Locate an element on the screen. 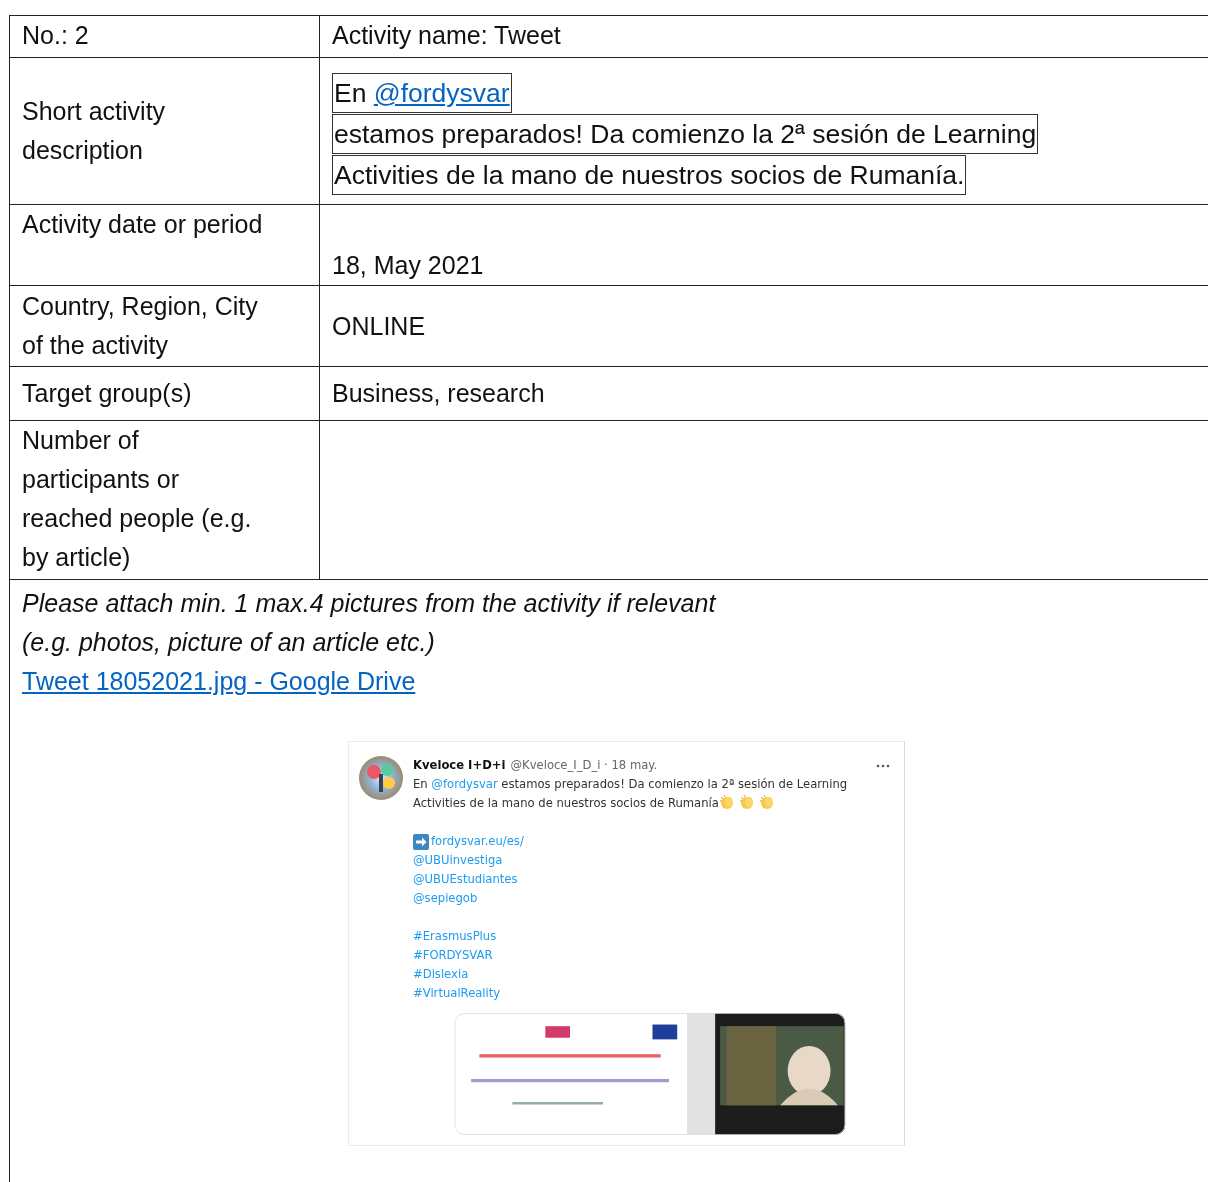 This screenshot has height=1182, width=1208. author-handle: @Kveloce_I_D_i · 18 may. is located at coordinates (584, 765).